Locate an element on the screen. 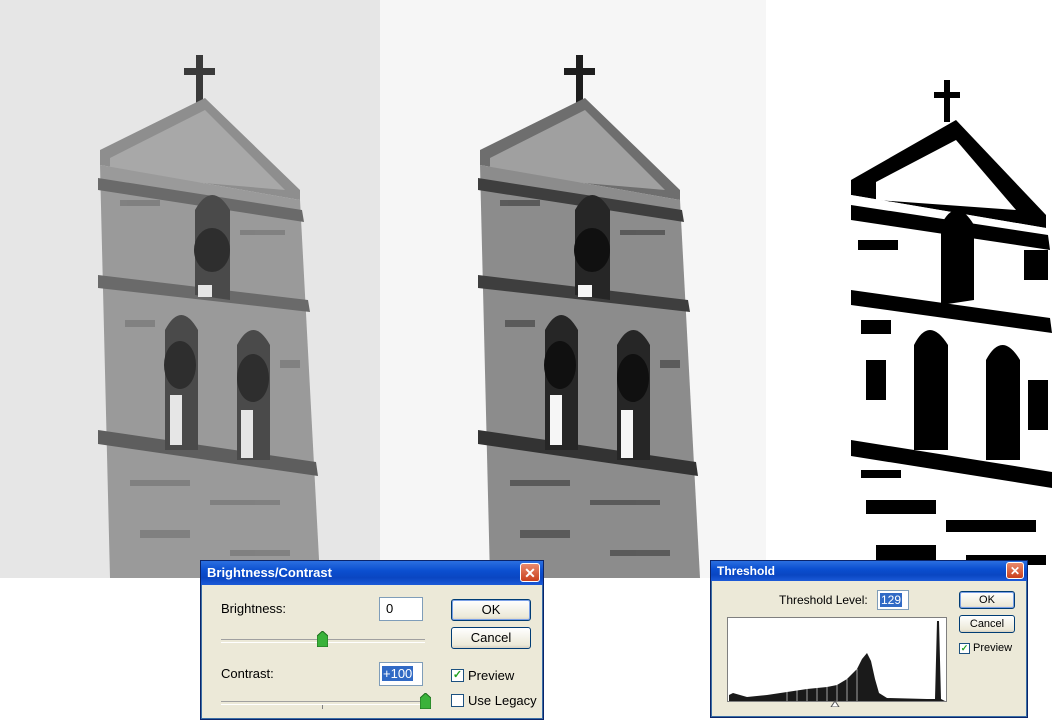  threshold-histogram is located at coordinates (837, 662).